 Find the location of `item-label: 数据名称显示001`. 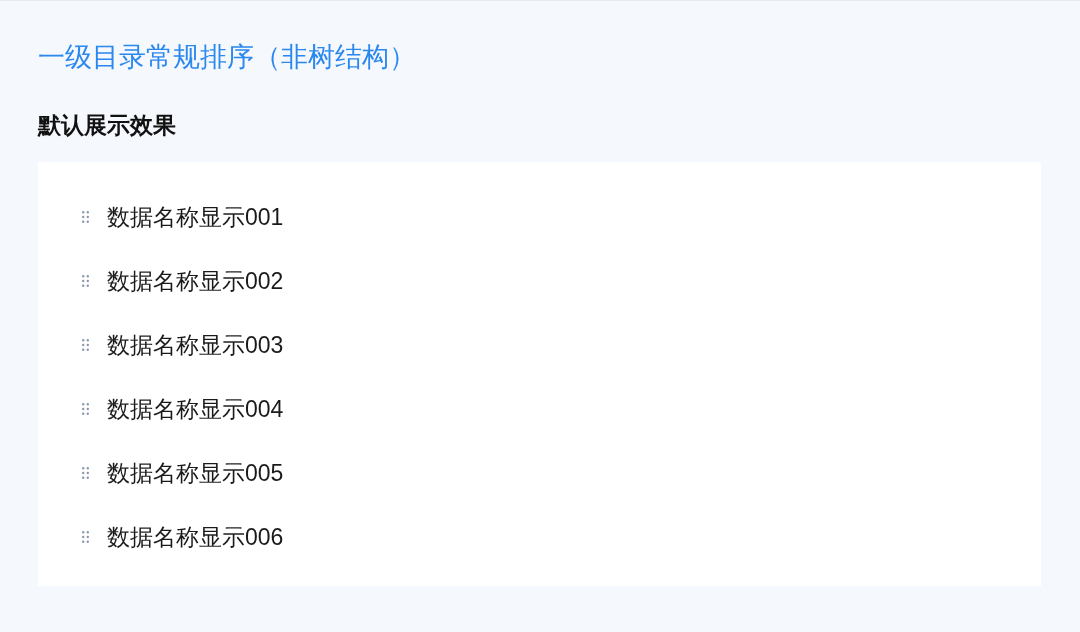

item-label: 数据名称显示001 is located at coordinates (195, 217).